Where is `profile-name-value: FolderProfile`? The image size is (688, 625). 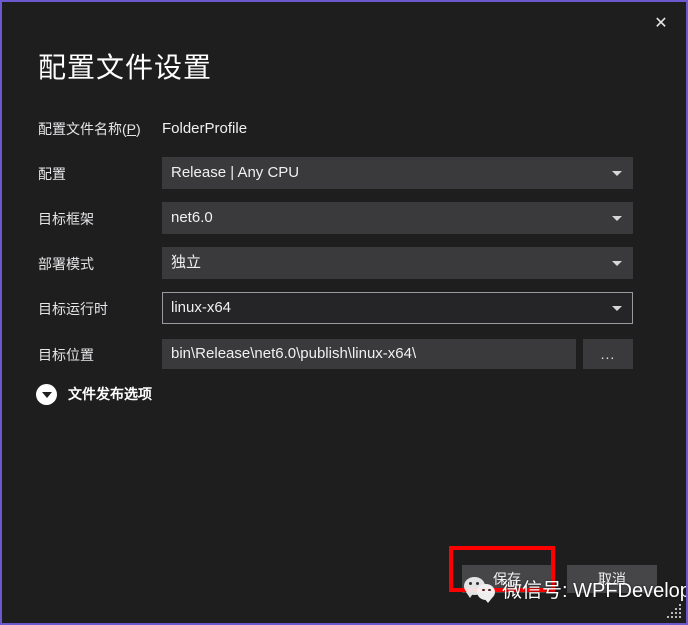 profile-name-value: FolderProfile is located at coordinates (205, 128).